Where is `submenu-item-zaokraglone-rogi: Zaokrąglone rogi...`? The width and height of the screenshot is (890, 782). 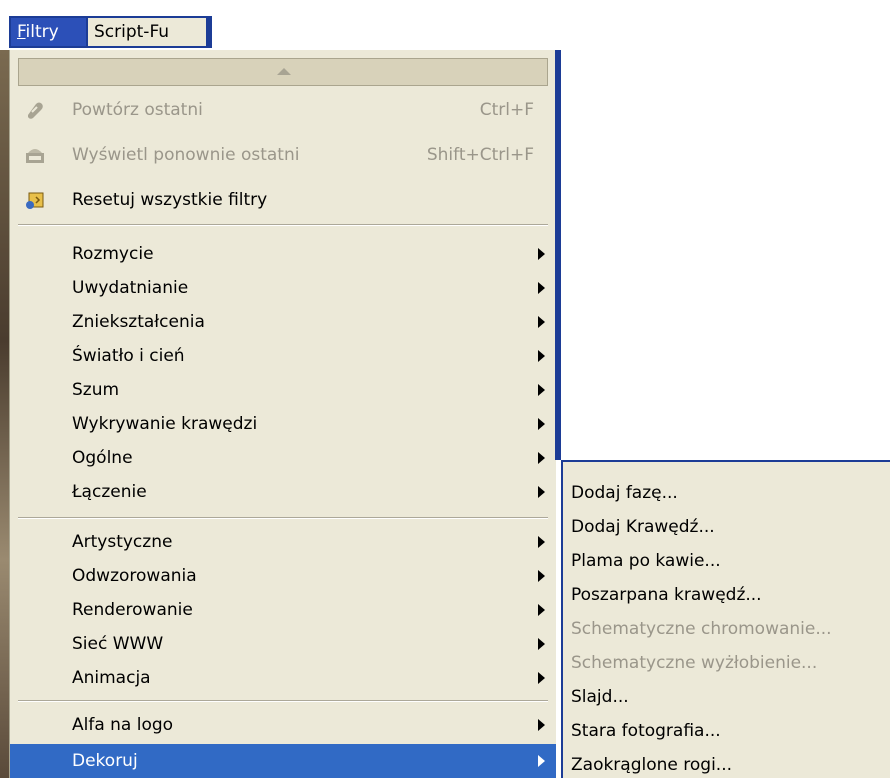
submenu-item-zaokraglone-rogi: Zaokrąglone rogi... is located at coordinates (726, 765).